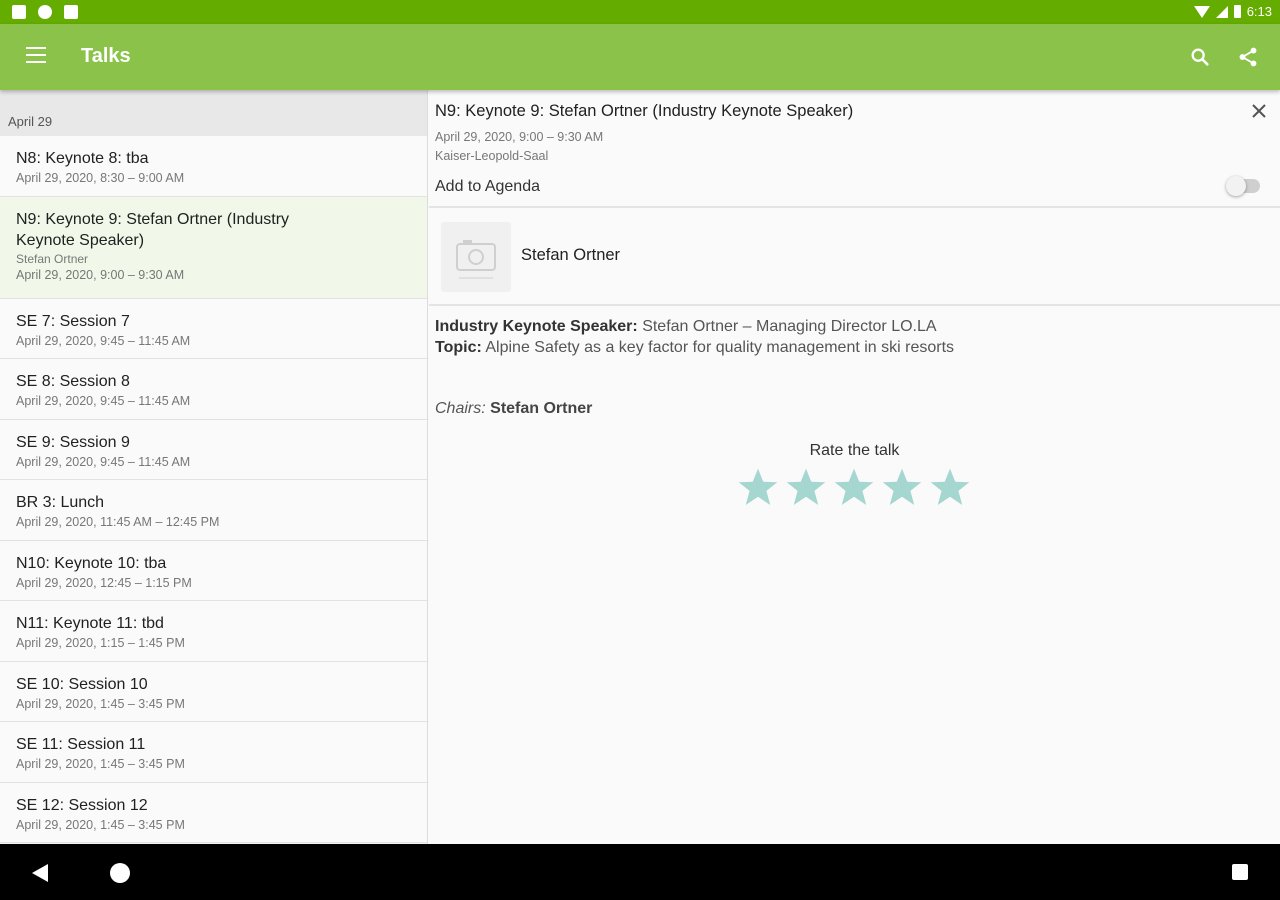 This screenshot has width=1280, height=900. Describe the element at coordinates (36, 55) in the screenshot. I see `menu-icon` at that location.